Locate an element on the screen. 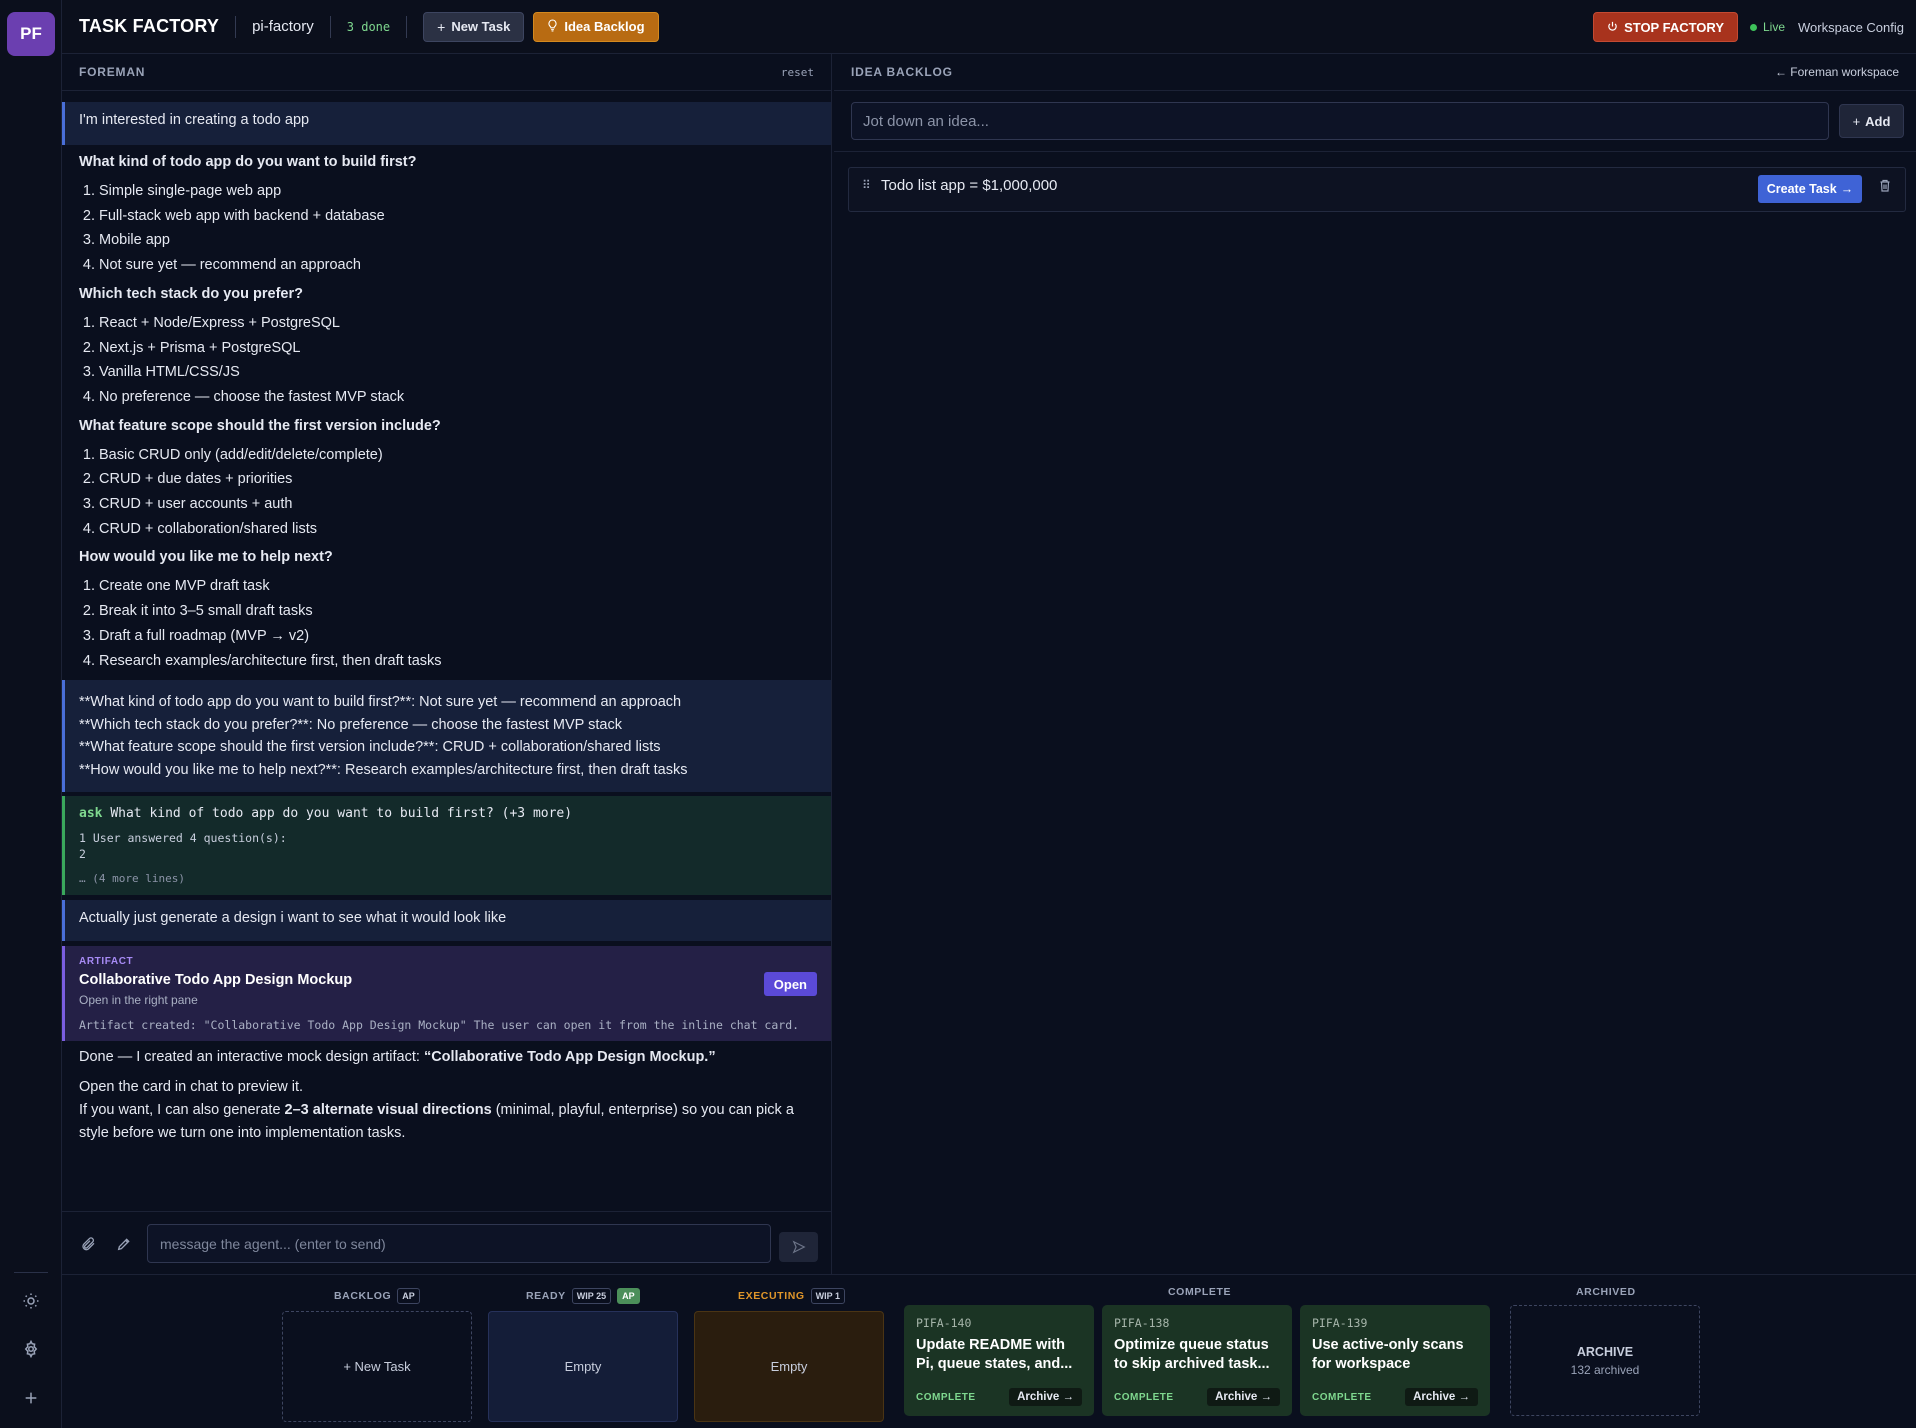 This screenshot has height=1428, width=1916. archived-label: ARCHIVED is located at coordinates (1606, 1292).